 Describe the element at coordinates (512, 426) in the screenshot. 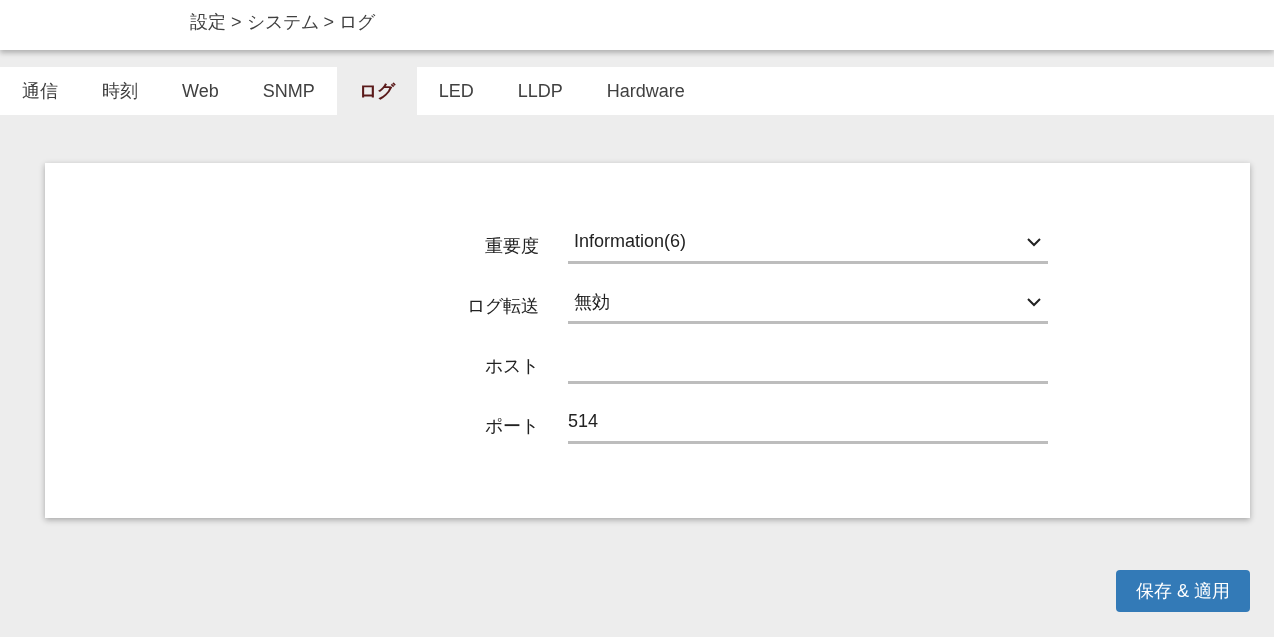

I see `field-label: ポート` at that location.